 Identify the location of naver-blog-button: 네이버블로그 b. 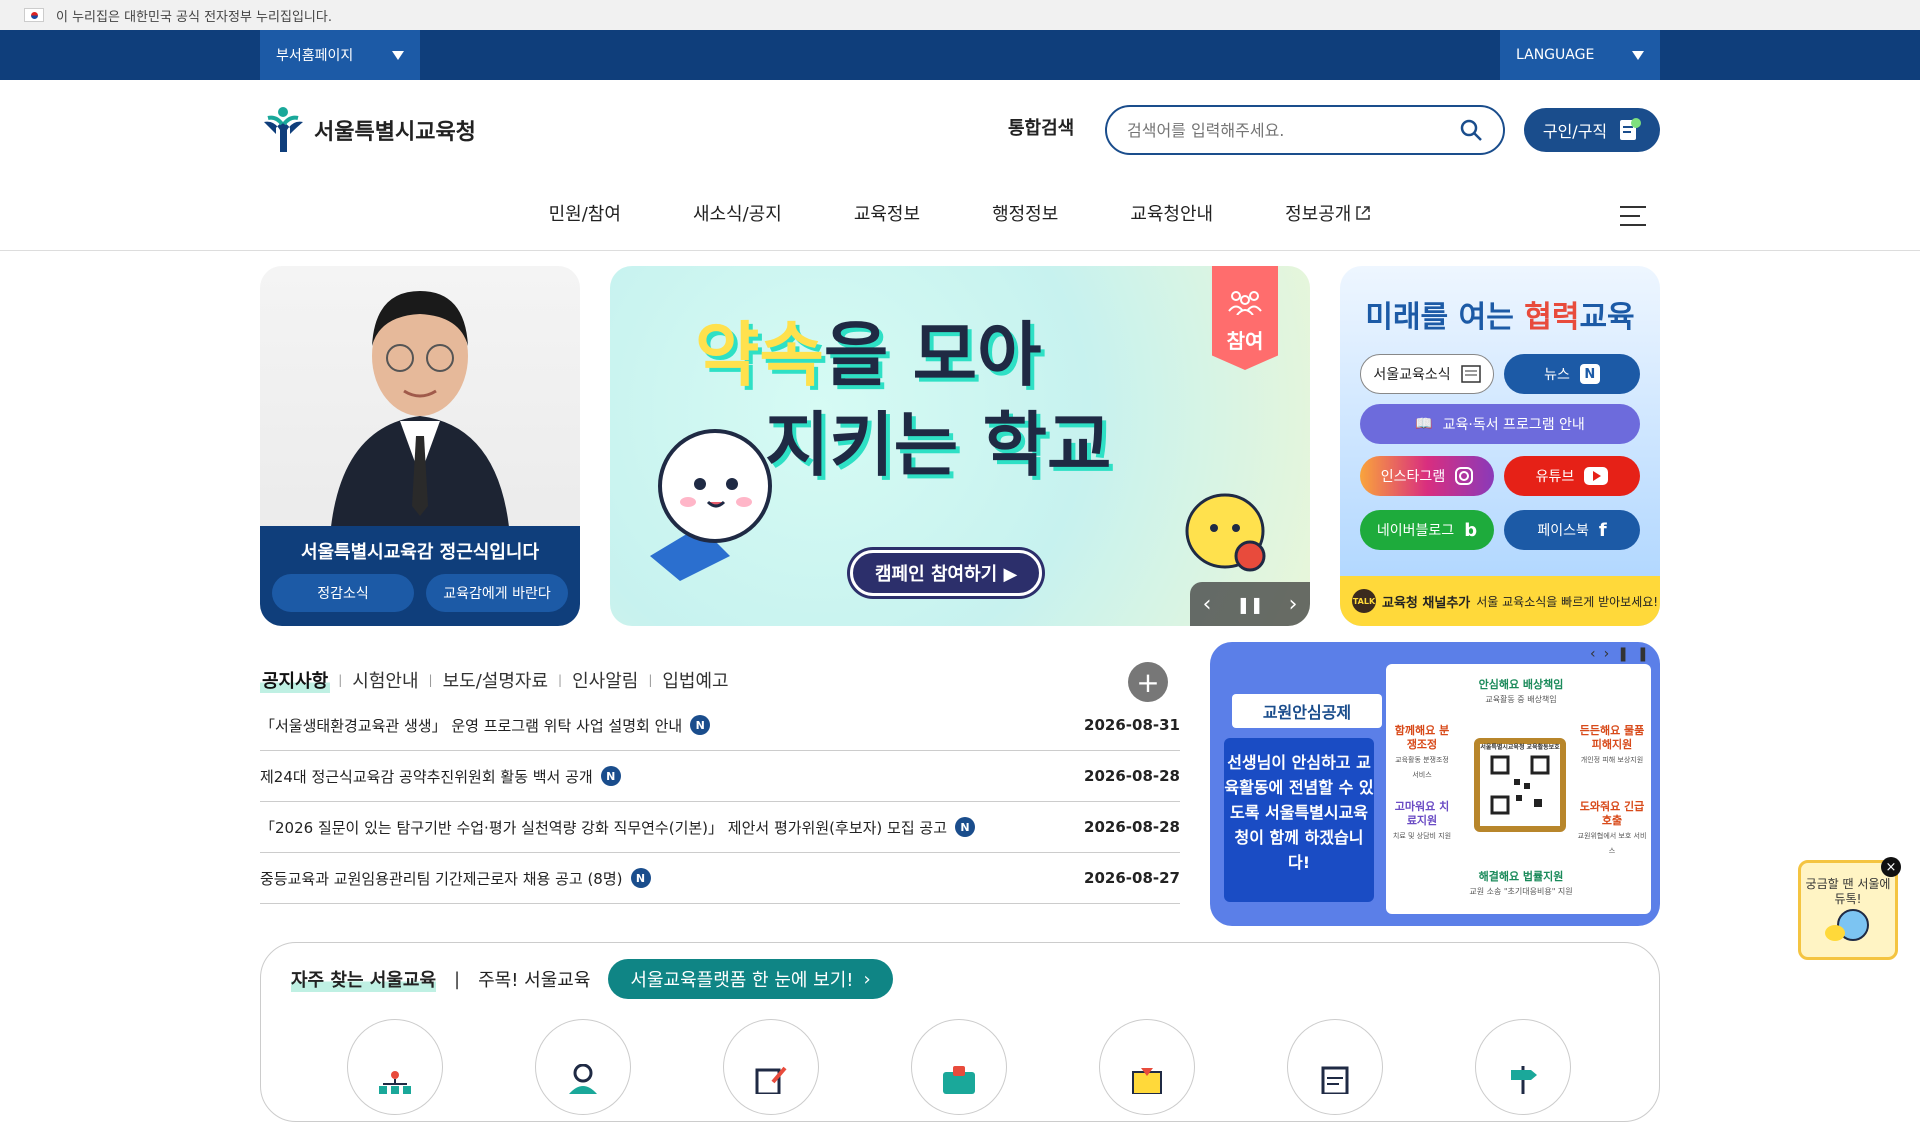
(1427, 530).